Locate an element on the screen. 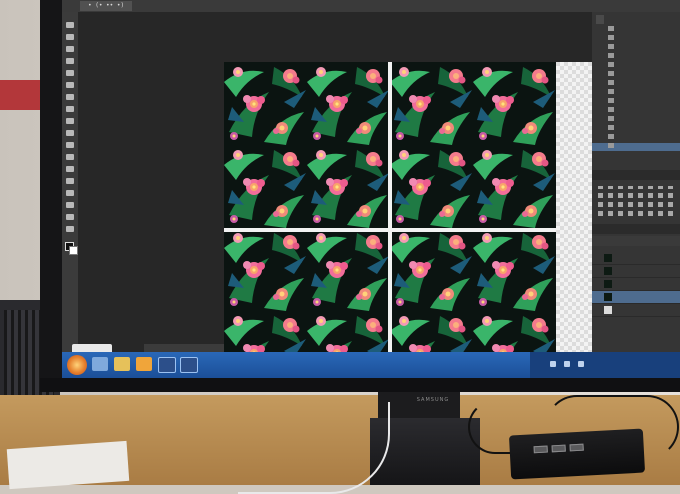 This screenshot has width=680, height=494. eyedropper-icon is located at coordinates (70, 85).